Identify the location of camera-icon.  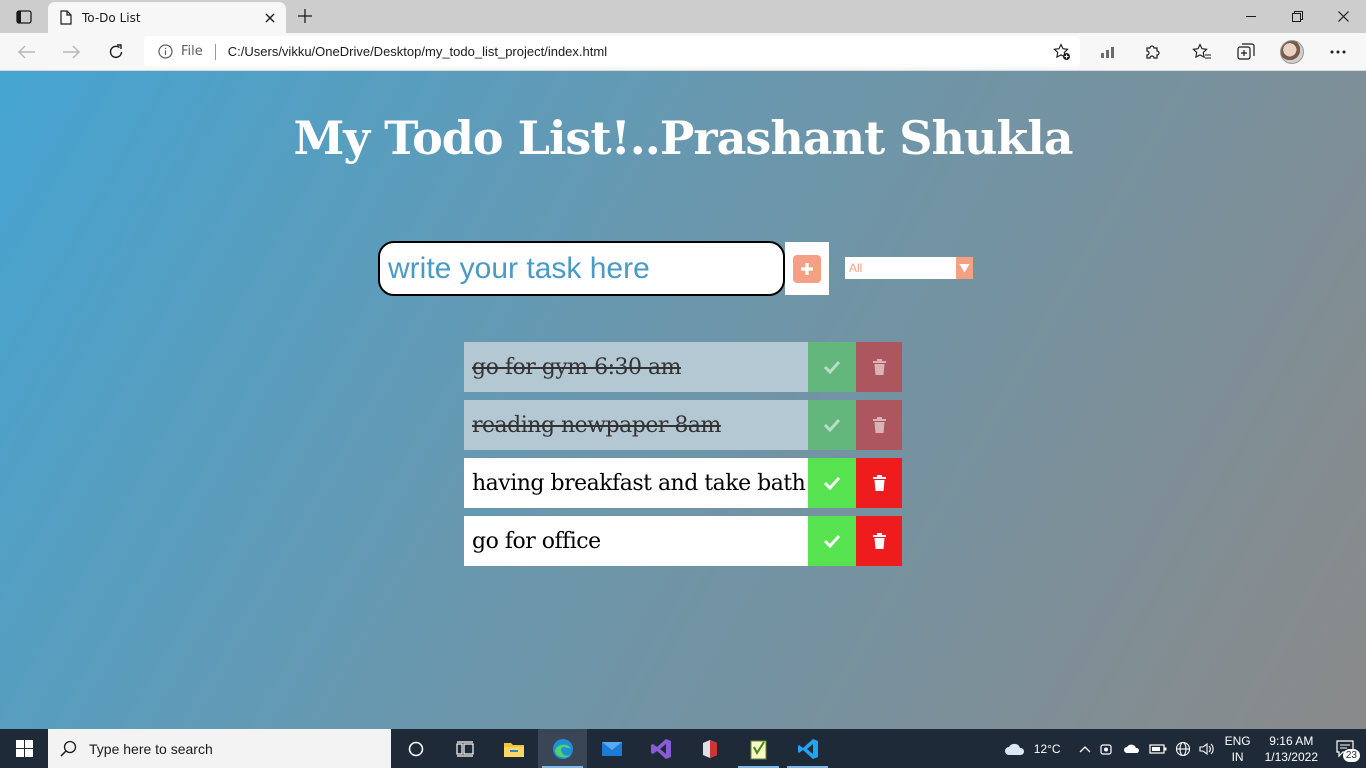
(1105, 749).